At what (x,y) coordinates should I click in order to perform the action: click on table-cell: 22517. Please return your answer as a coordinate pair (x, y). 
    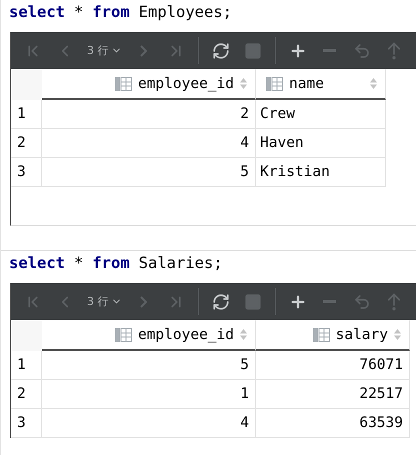
    Looking at the image, I should click on (333, 394).